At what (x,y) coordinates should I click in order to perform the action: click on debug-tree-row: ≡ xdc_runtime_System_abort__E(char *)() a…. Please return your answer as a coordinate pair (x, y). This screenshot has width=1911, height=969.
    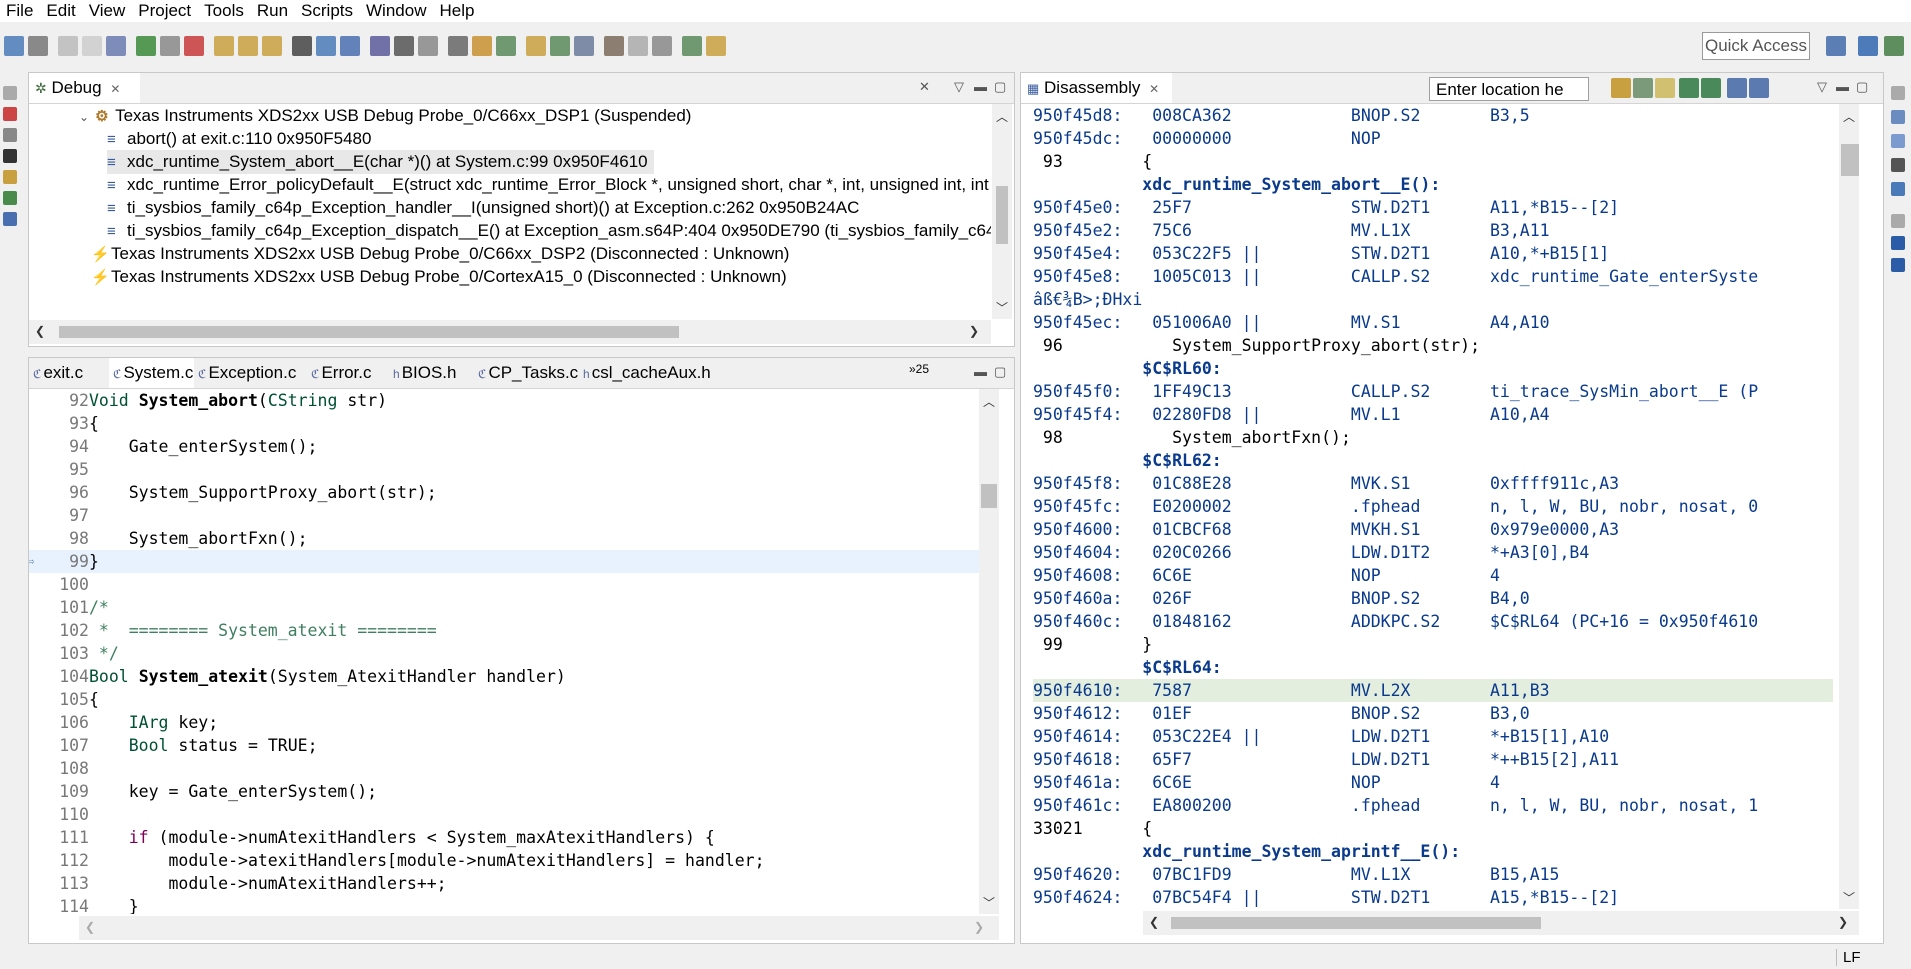
    Looking at the image, I should click on (380, 162).